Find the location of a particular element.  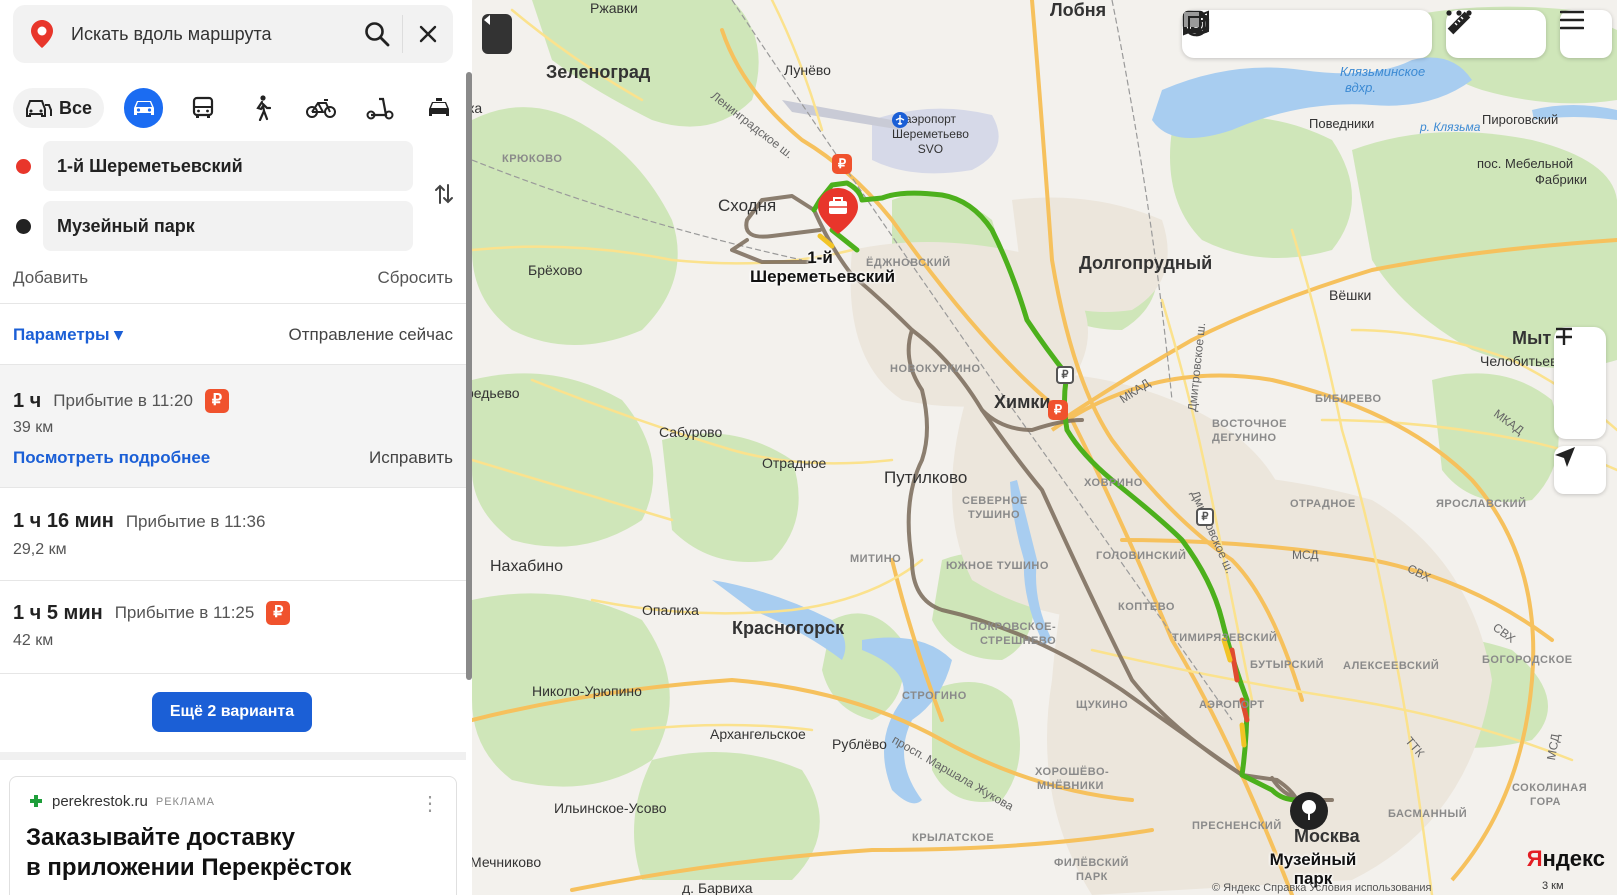

more-variants-button: Ещё 2 варианта is located at coordinates (232, 712).